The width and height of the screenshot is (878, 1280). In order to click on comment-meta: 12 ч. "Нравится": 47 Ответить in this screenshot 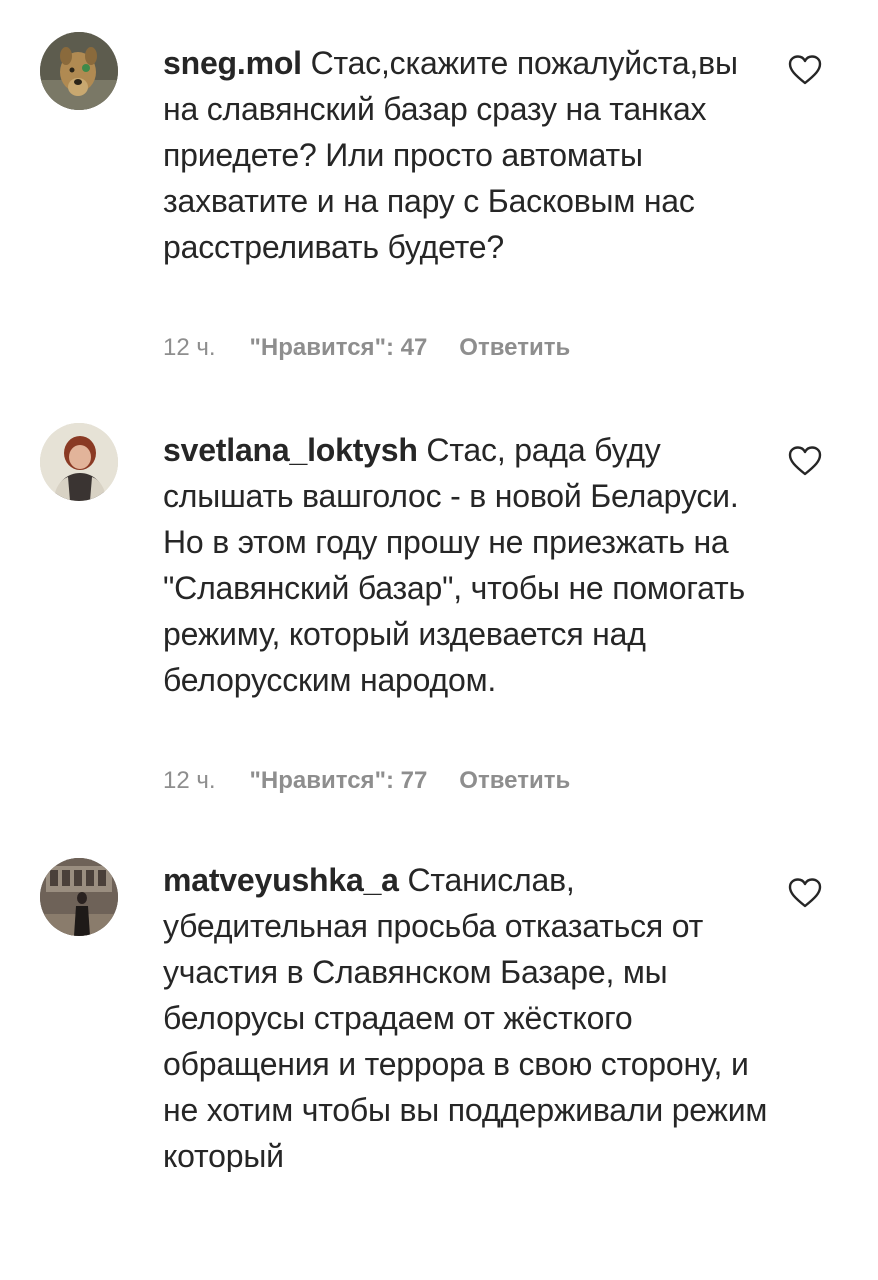, I will do `click(366, 348)`.